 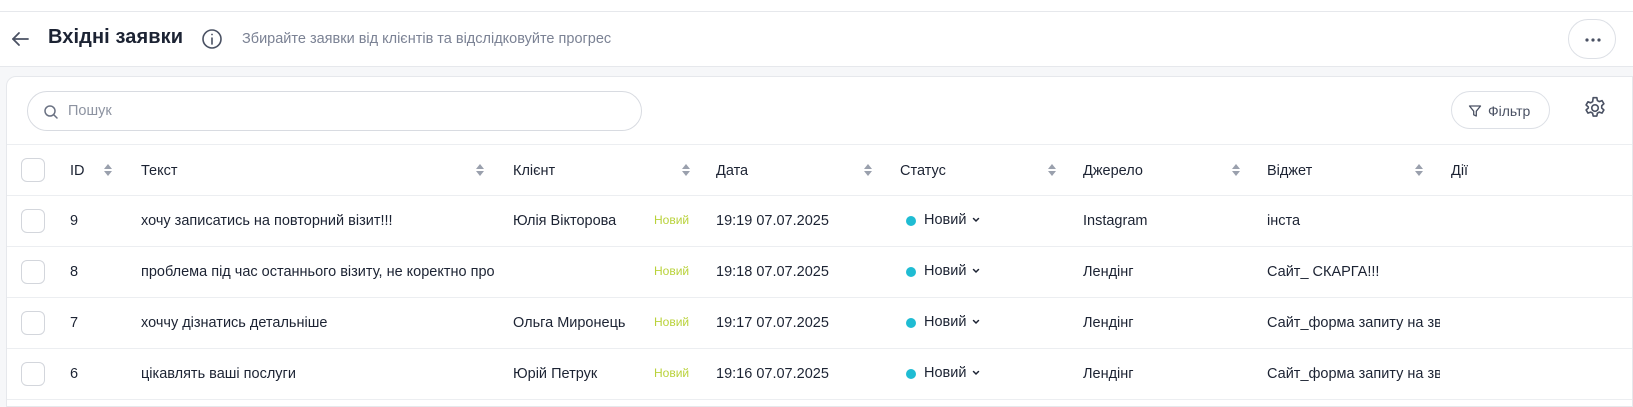 I want to click on column-header-widget: Віджет, so click(x=1289, y=171).